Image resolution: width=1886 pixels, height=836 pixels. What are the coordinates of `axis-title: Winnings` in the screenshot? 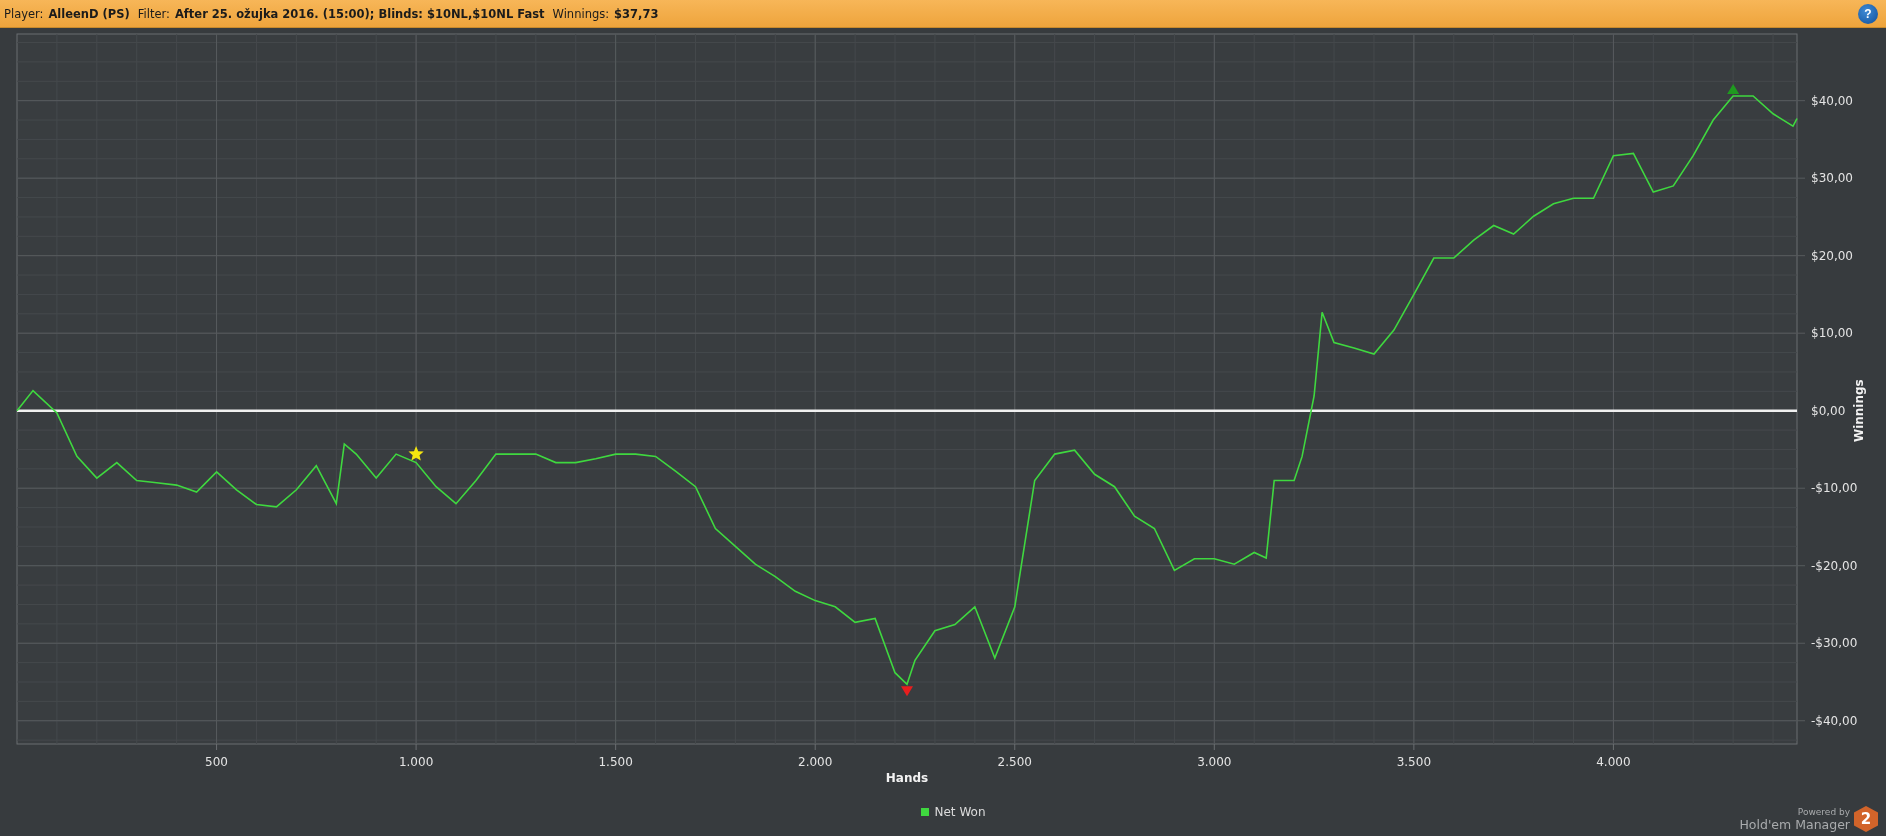 It's located at (1859, 411).